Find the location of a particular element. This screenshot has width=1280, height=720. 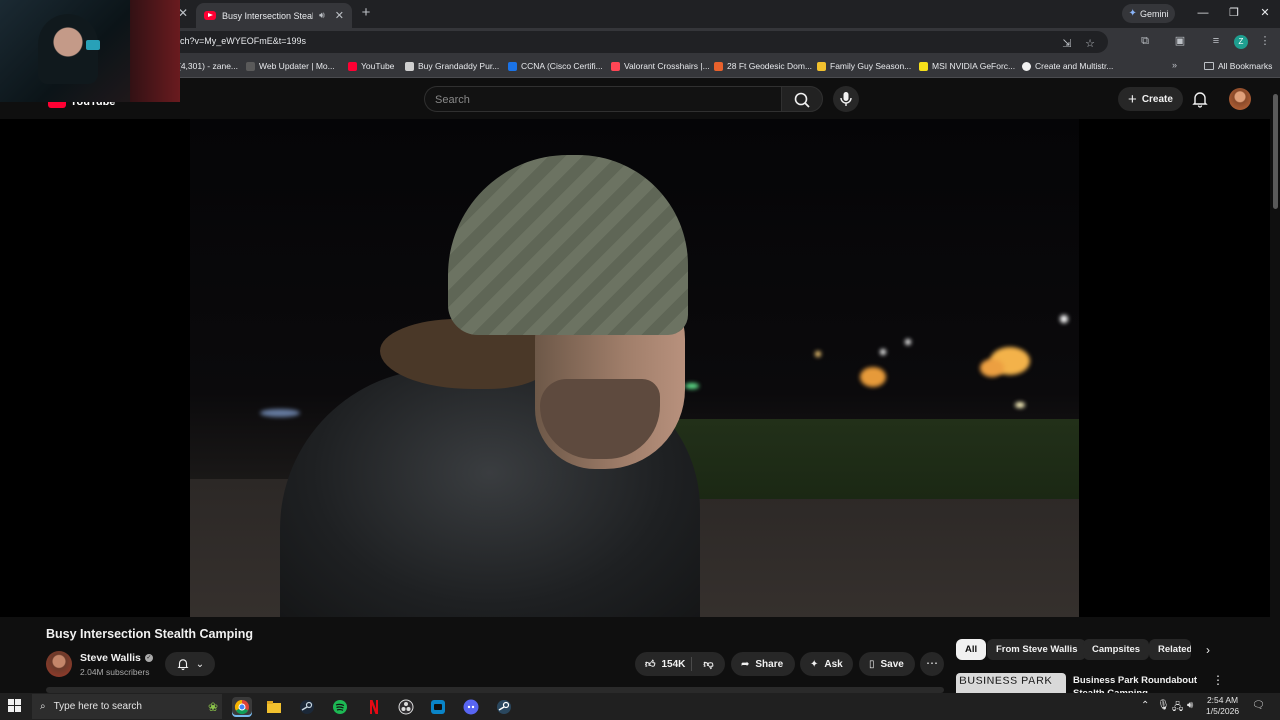

discord-app is located at coordinates (471, 707).